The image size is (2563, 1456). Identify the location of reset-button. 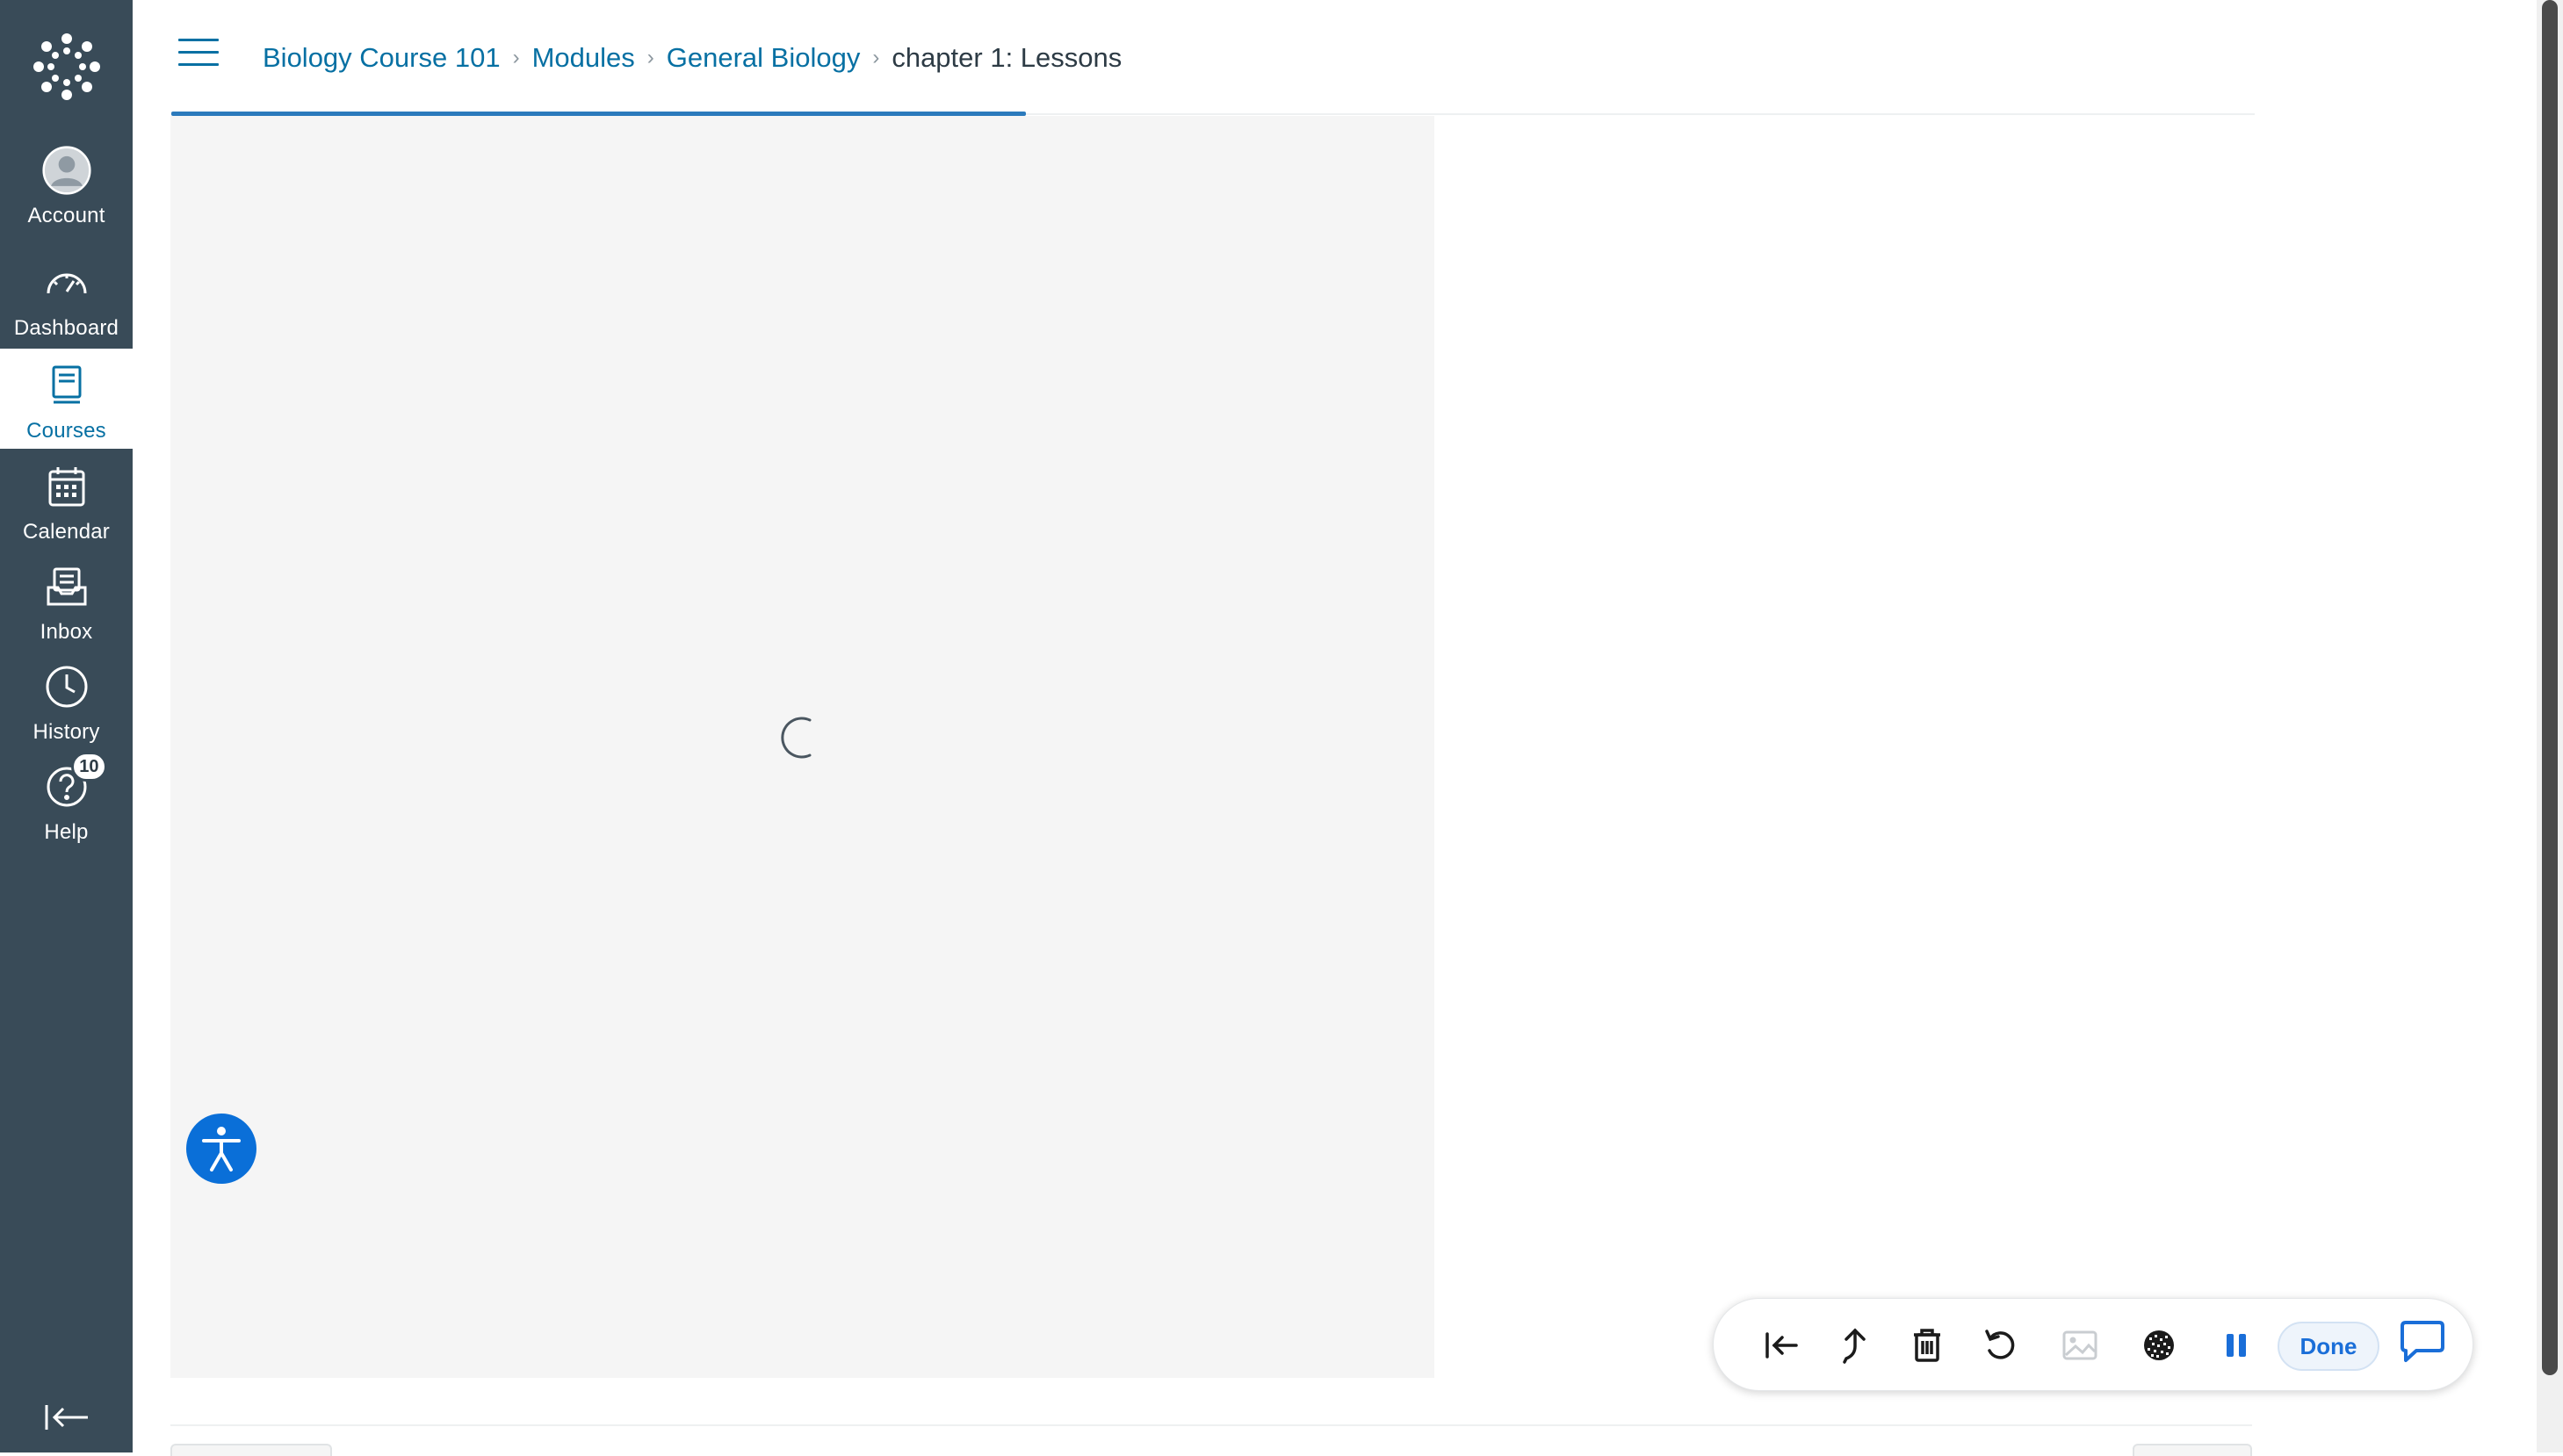
(2001, 1345).